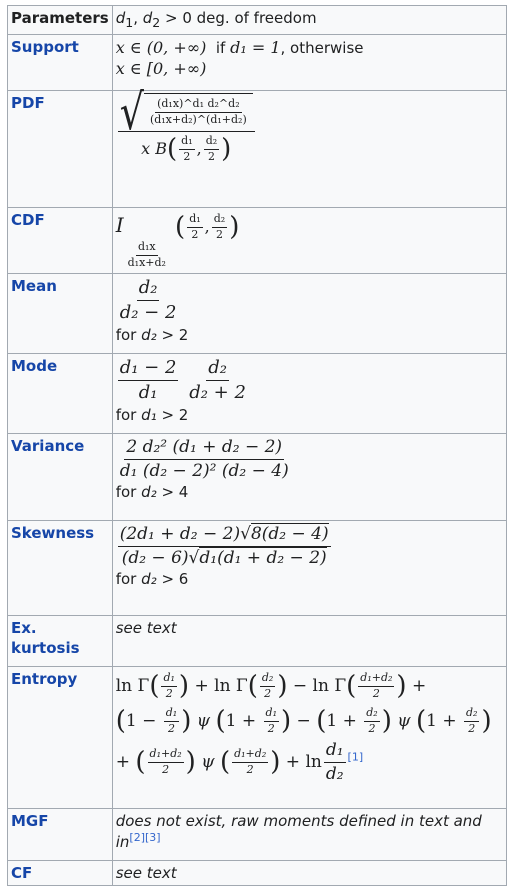 The image size is (514, 886). I want to click on row-mode: Mode d₁ − 2 d₁ d₂ d₂ + 2 for d₁ > 2, so click(257, 393).